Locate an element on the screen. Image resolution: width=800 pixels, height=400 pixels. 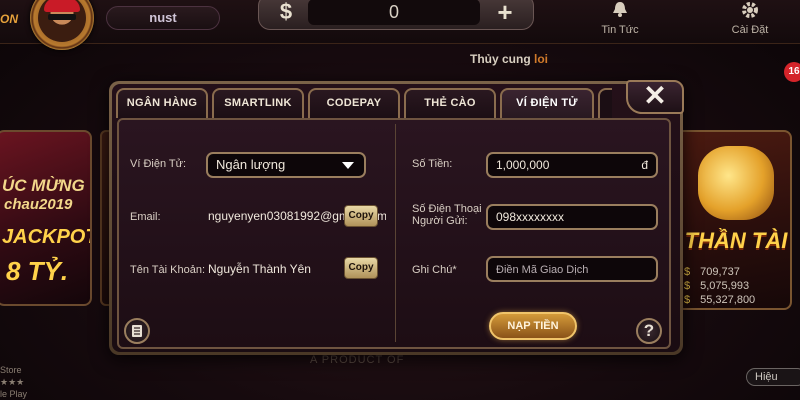
product-credit: A PRODUCT OF is located at coordinates (357, 360).